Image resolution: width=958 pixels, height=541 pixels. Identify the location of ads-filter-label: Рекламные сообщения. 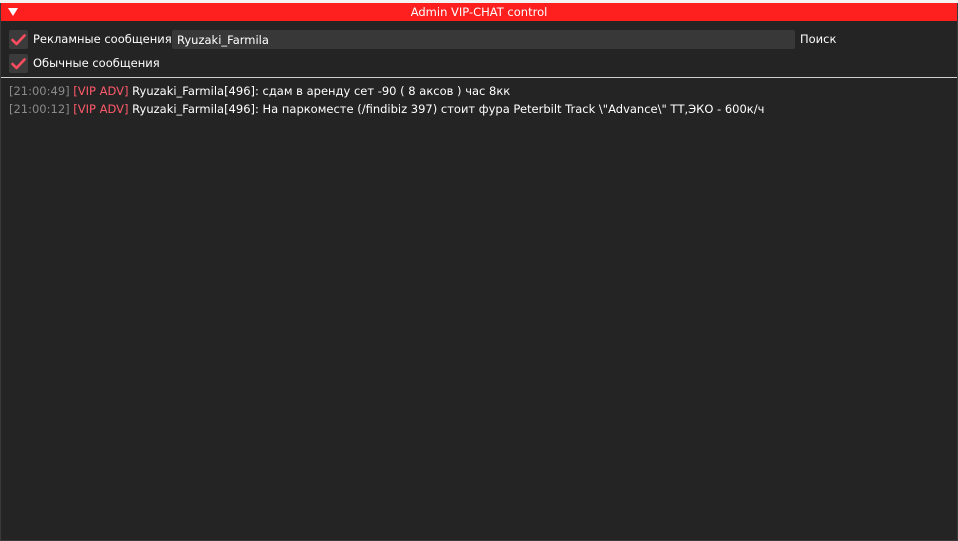
(102, 39).